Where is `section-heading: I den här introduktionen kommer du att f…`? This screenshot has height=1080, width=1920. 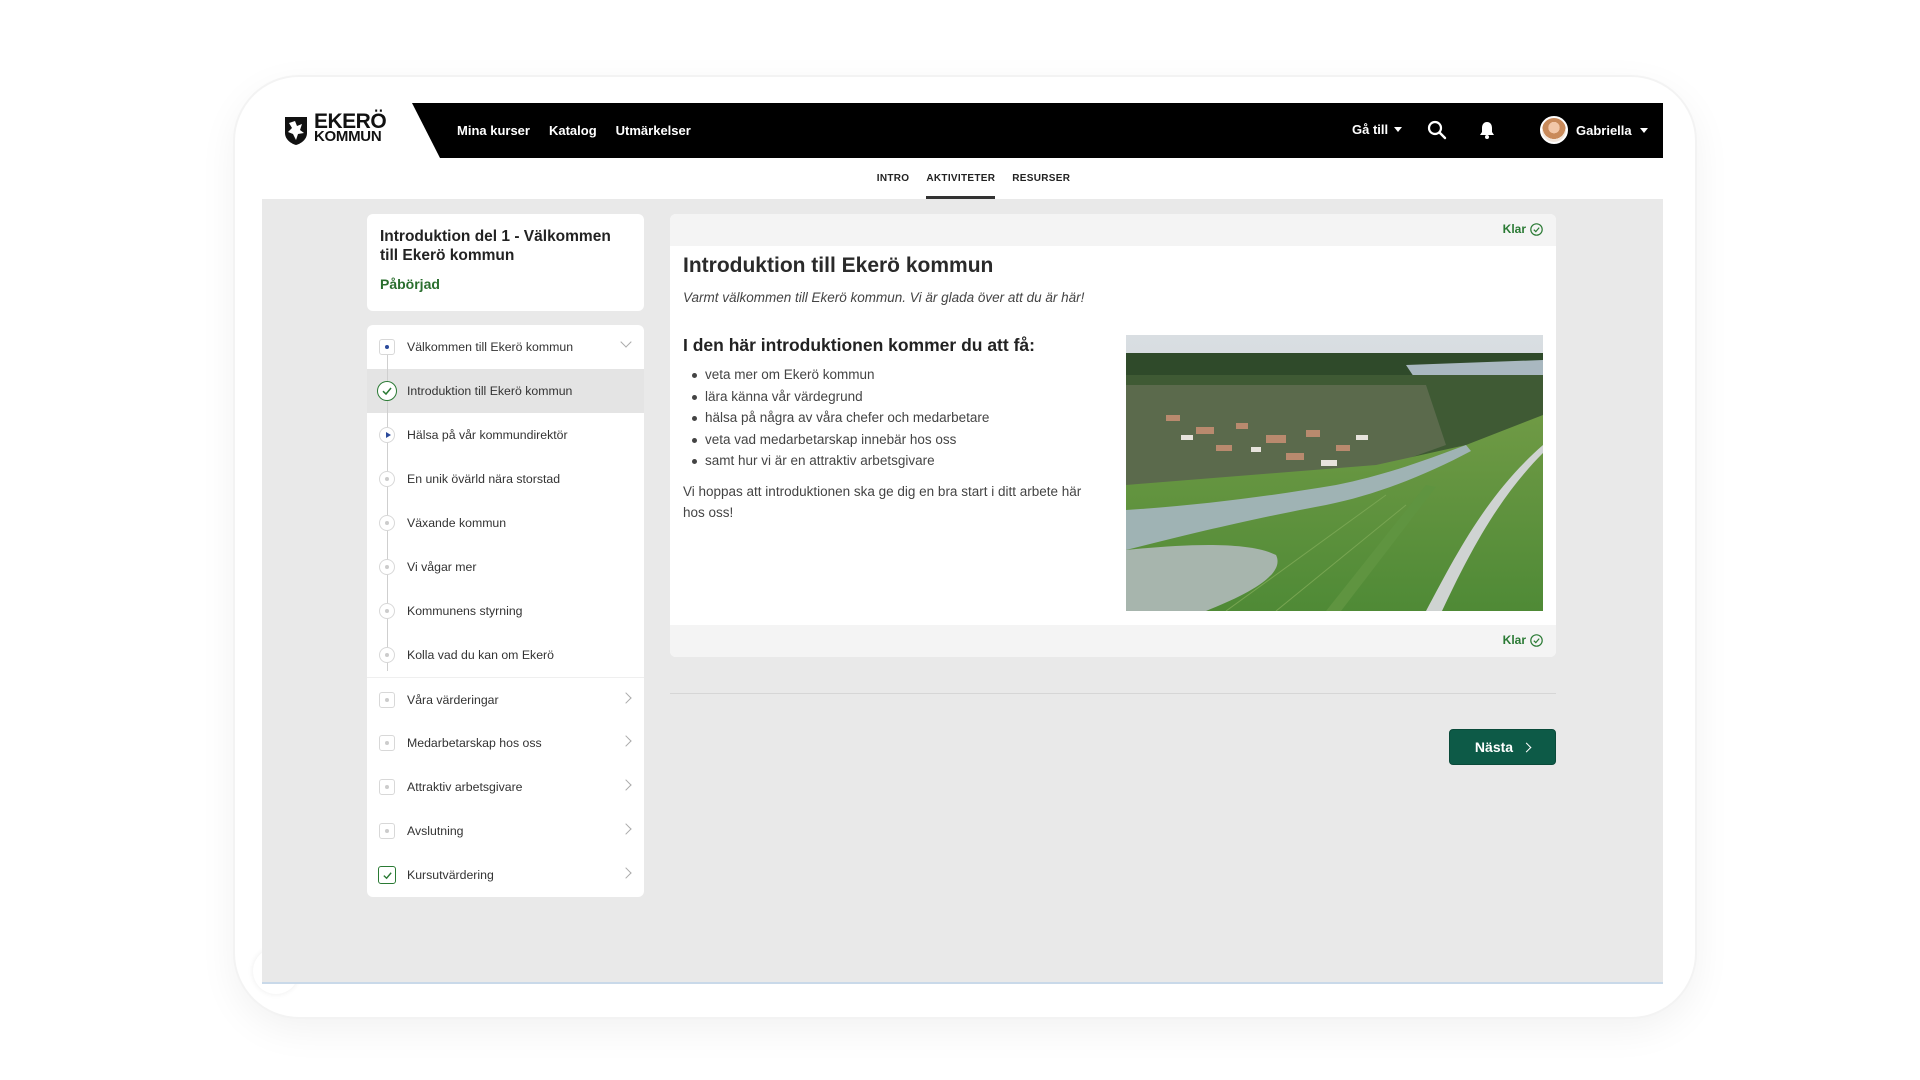 section-heading: I den här introduktionen kommer du att f… is located at coordinates (859, 345).